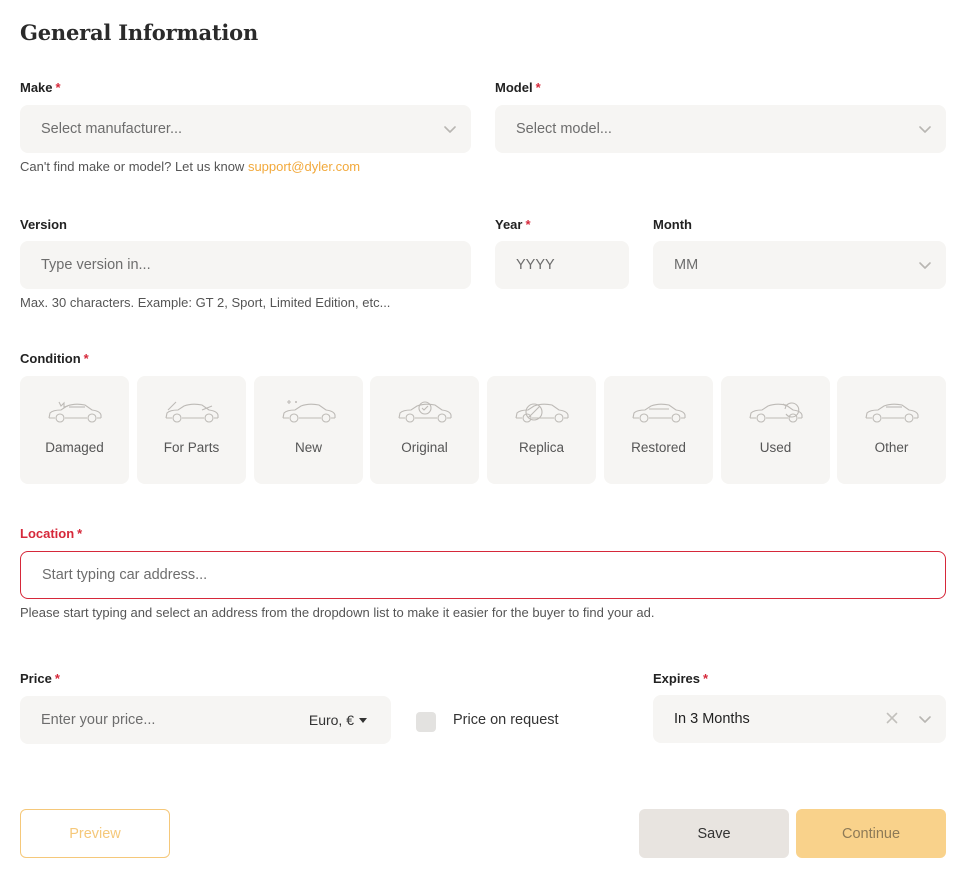 This screenshot has width=970, height=883. Describe the element at coordinates (541, 447) in the screenshot. I see `condition-option-label: Replica` at that location.